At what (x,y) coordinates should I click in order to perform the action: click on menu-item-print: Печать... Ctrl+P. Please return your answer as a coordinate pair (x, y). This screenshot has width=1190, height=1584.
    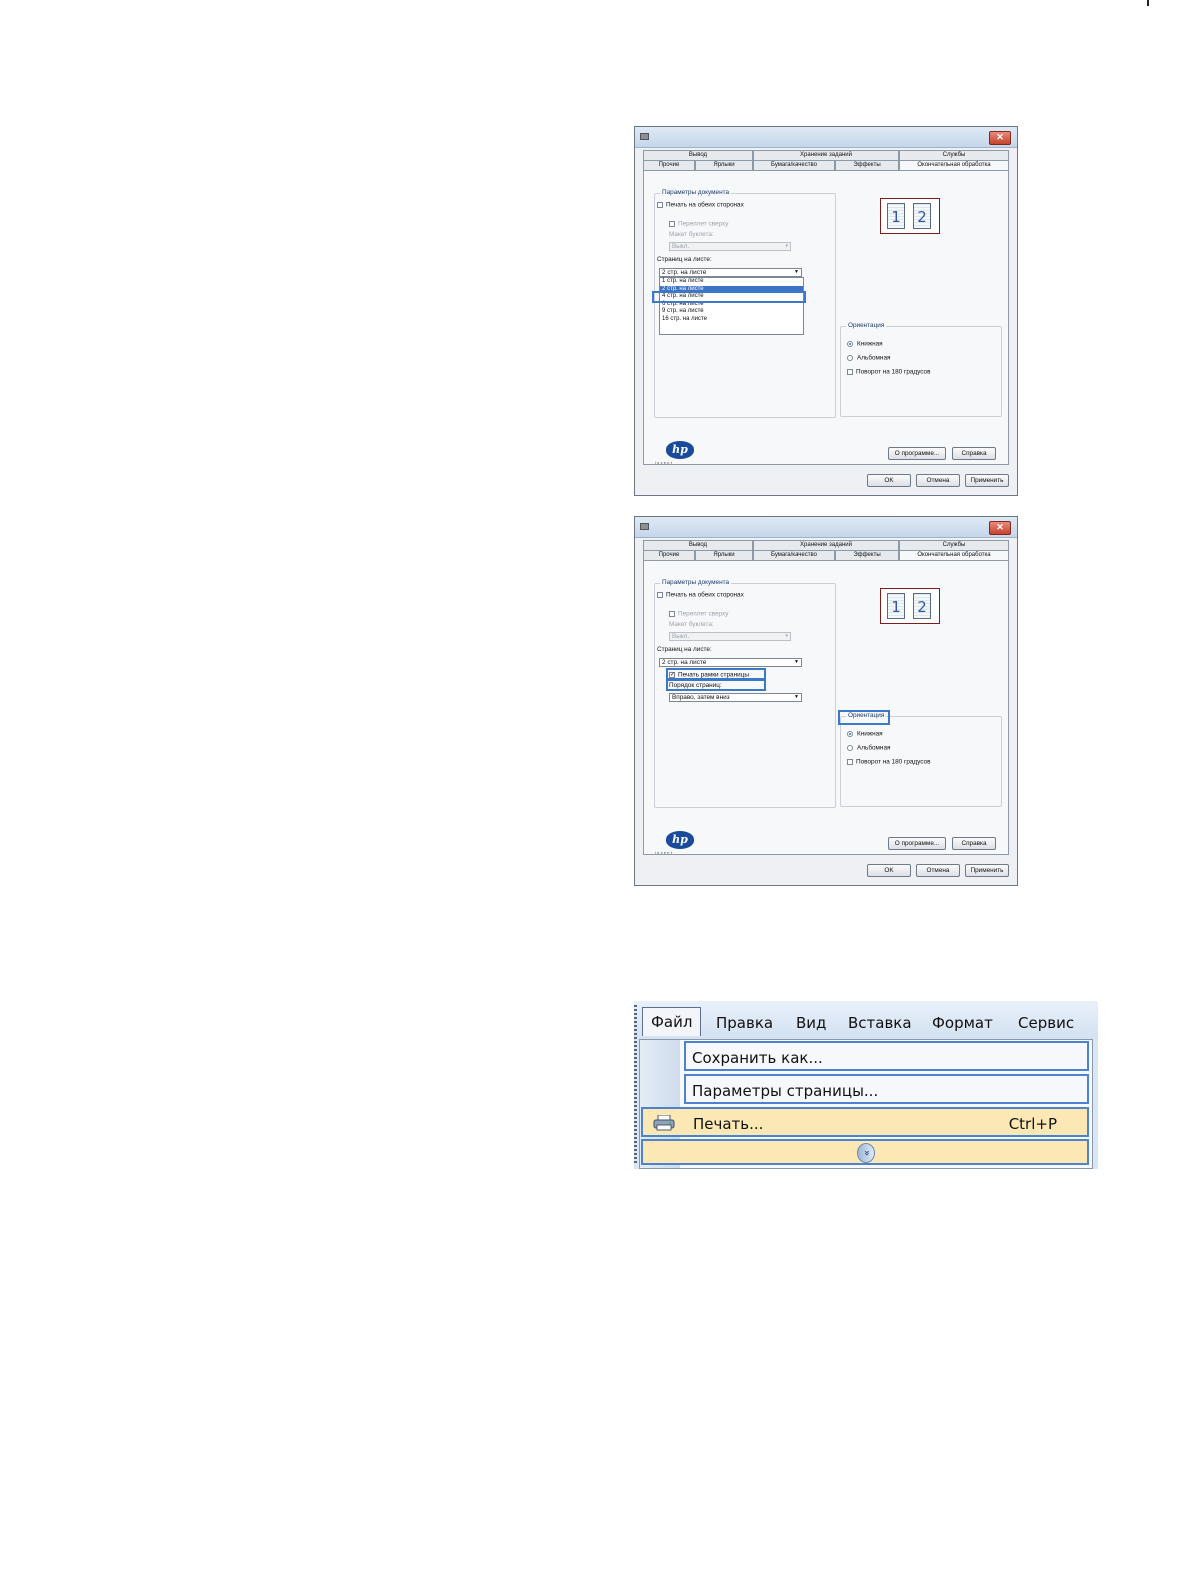
    Looking at the image, I should click on (865, 1122).